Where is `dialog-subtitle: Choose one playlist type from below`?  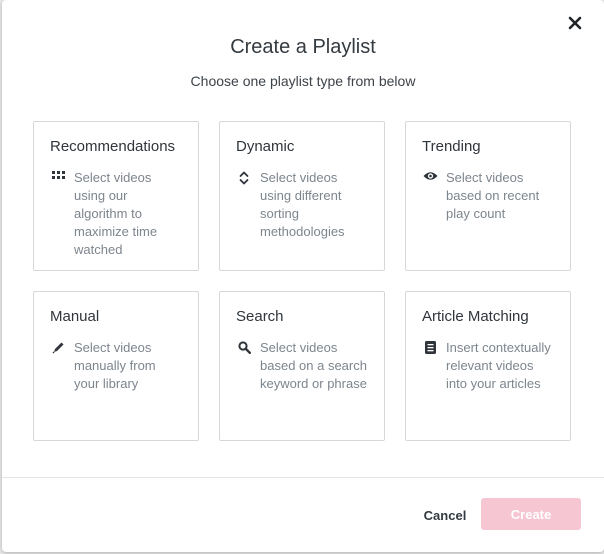 dialog-subtitle: Choose one playlist type from below is located at coordinates (303, 81).